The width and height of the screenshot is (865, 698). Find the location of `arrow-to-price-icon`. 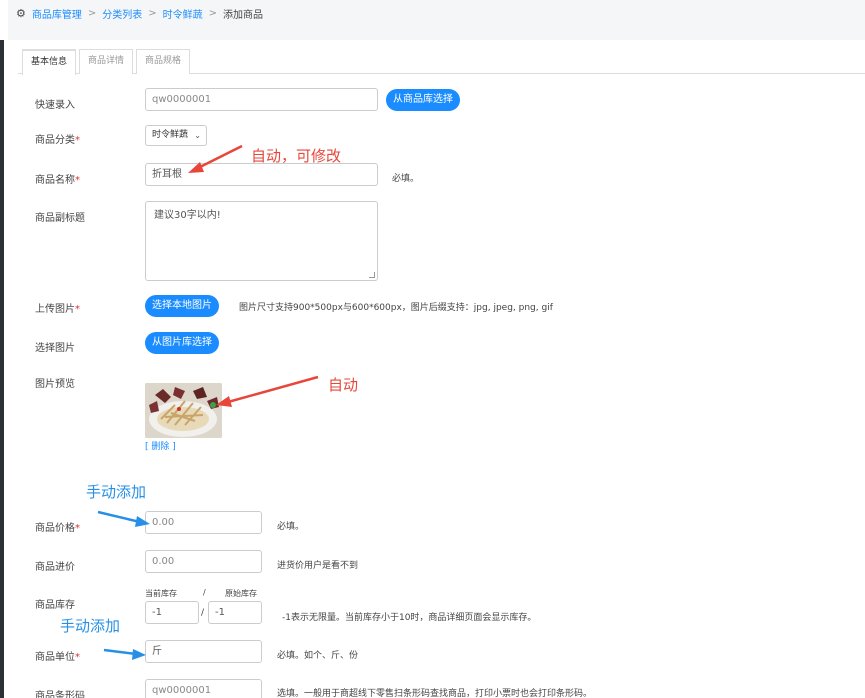

arrow-to-price-icon is located at coordinates (123, 518).